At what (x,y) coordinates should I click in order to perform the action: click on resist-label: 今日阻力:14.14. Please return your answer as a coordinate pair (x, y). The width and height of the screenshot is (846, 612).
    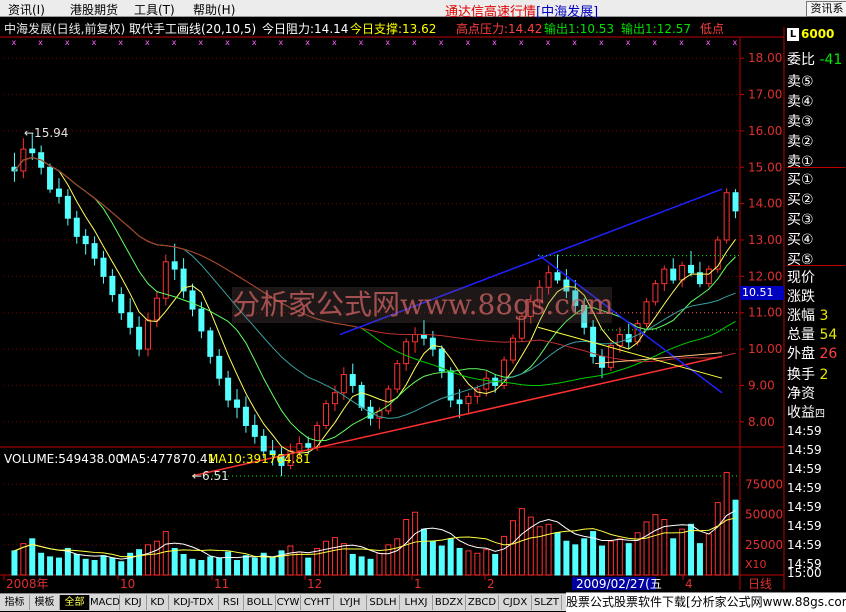
    Looking at the image, I should click on (305, 29).